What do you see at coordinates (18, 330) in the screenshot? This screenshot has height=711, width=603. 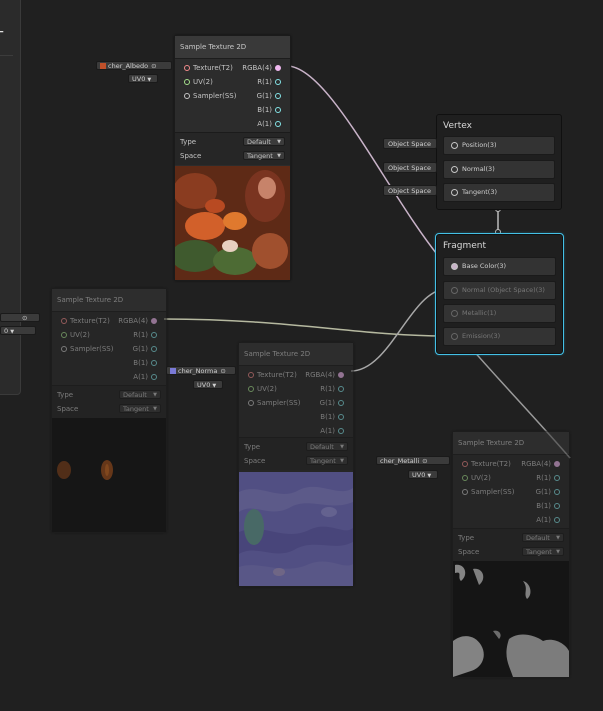 I see `left-uv-field: 0 ▼` at bounding box center [18, 330].